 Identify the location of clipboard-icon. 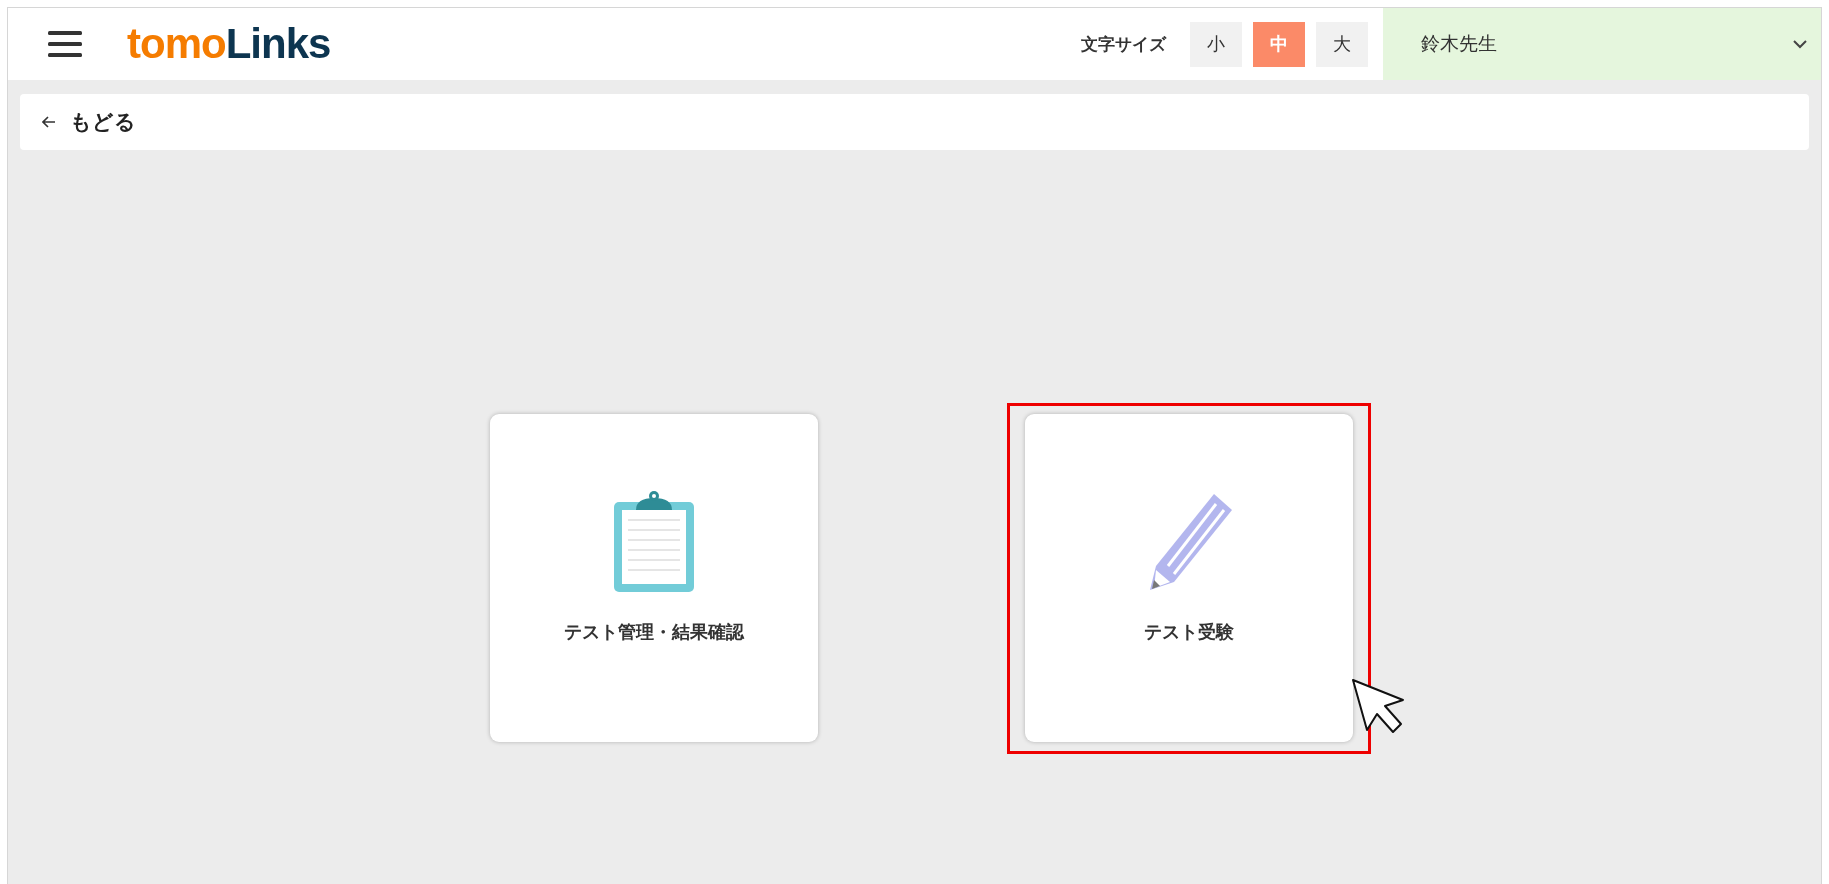
(653, 542).